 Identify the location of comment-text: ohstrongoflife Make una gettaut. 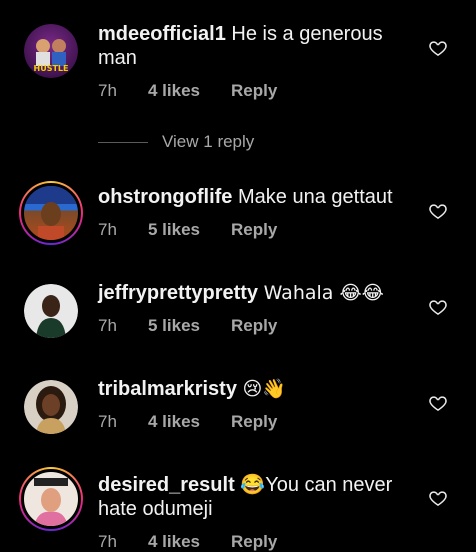
(258, 197).